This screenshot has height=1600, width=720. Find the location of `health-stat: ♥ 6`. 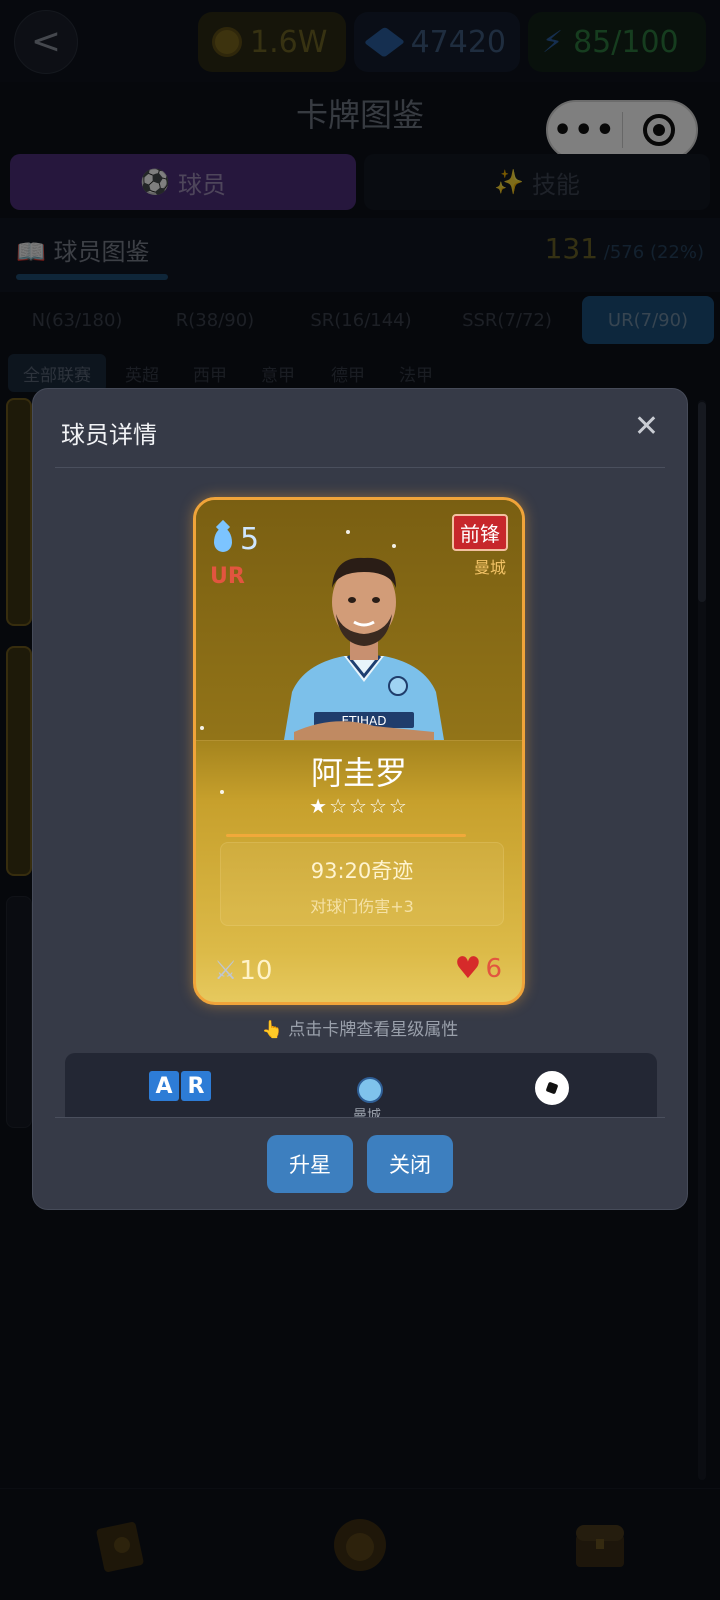

health-stat: ♥ 6 is located at coordinates (478, 968).